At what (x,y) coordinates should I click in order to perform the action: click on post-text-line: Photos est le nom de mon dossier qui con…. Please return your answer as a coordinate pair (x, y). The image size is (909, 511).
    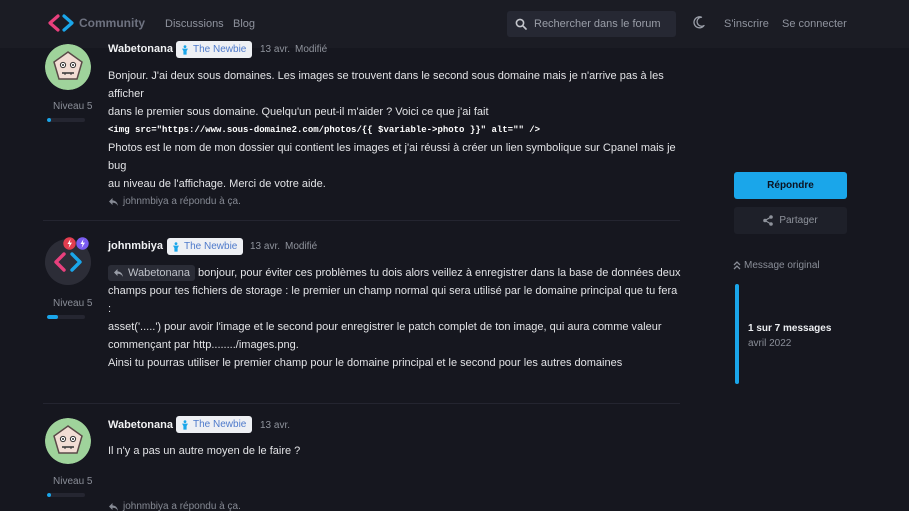
    Looking at the image, I should click on (392, 157).